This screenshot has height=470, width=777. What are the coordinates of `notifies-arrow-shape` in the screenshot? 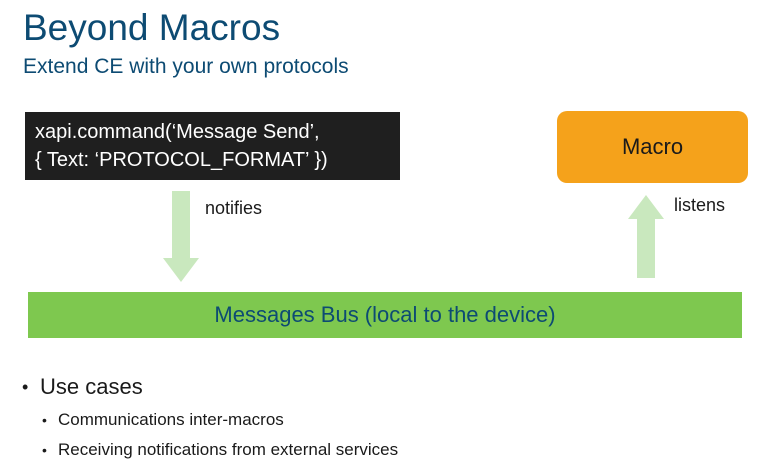 It's located at (181, 236).